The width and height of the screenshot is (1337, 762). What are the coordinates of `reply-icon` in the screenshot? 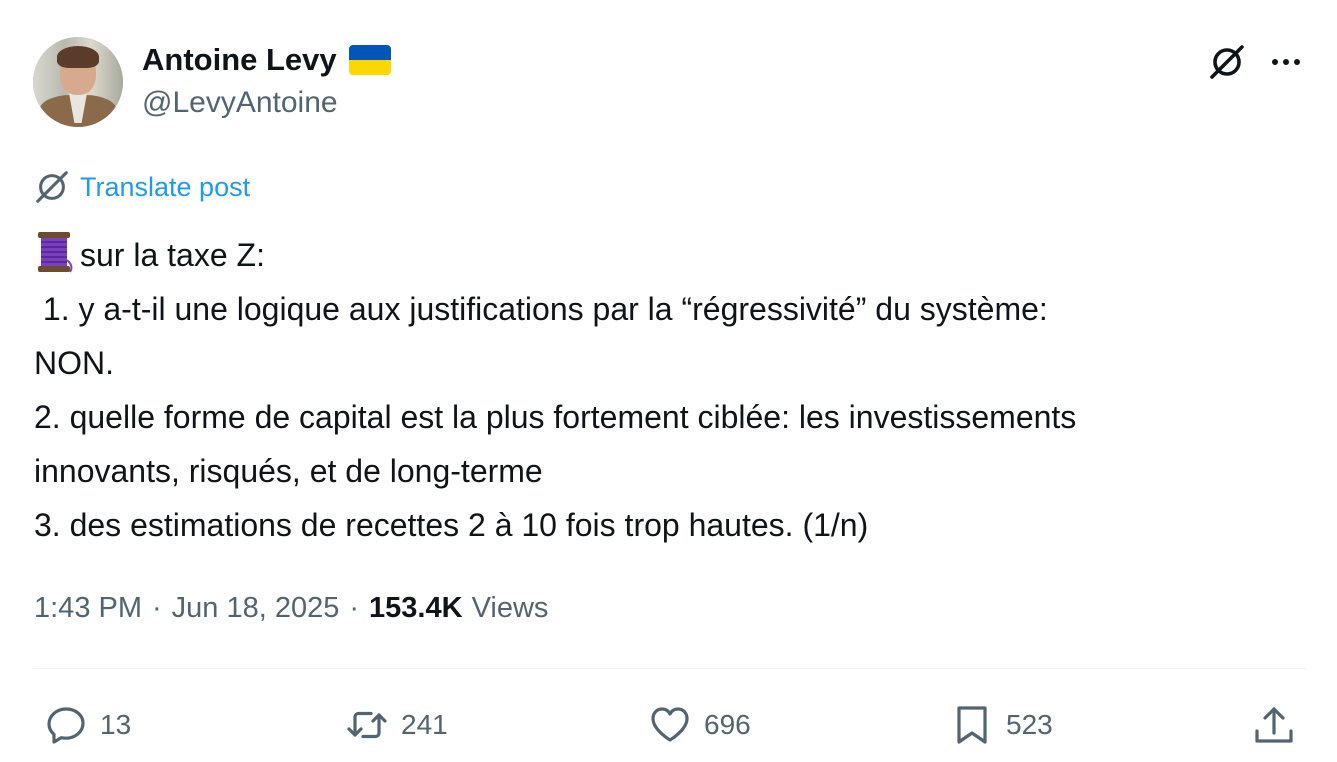 It's located at (66, 725).